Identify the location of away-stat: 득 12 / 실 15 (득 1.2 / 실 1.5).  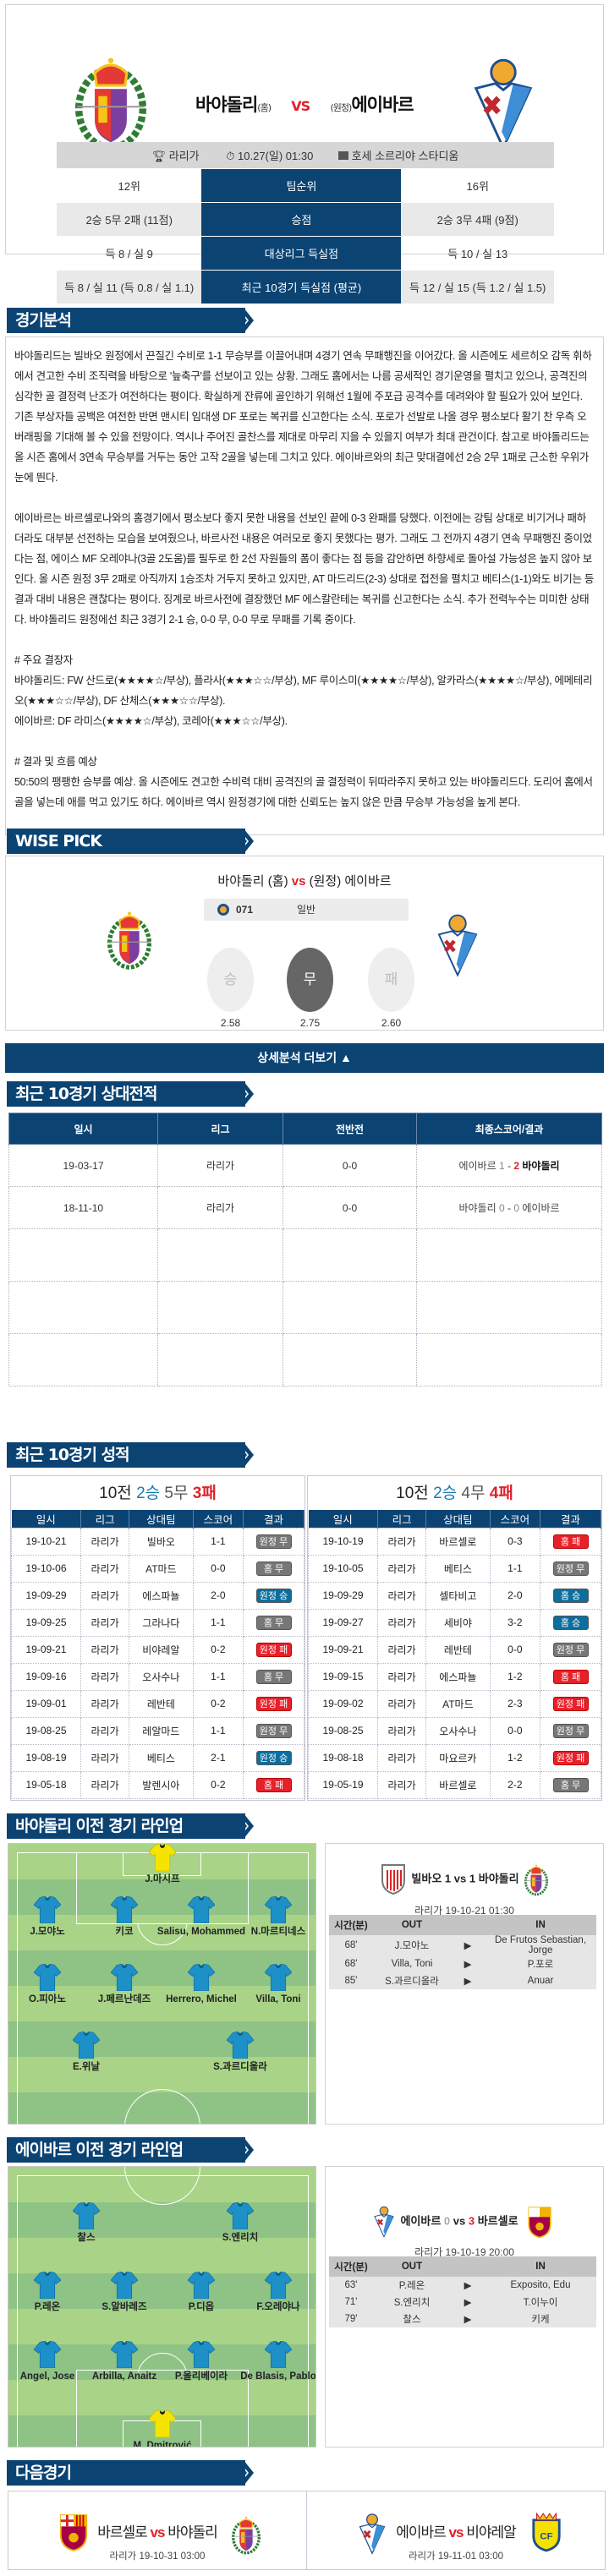
(478, 287).